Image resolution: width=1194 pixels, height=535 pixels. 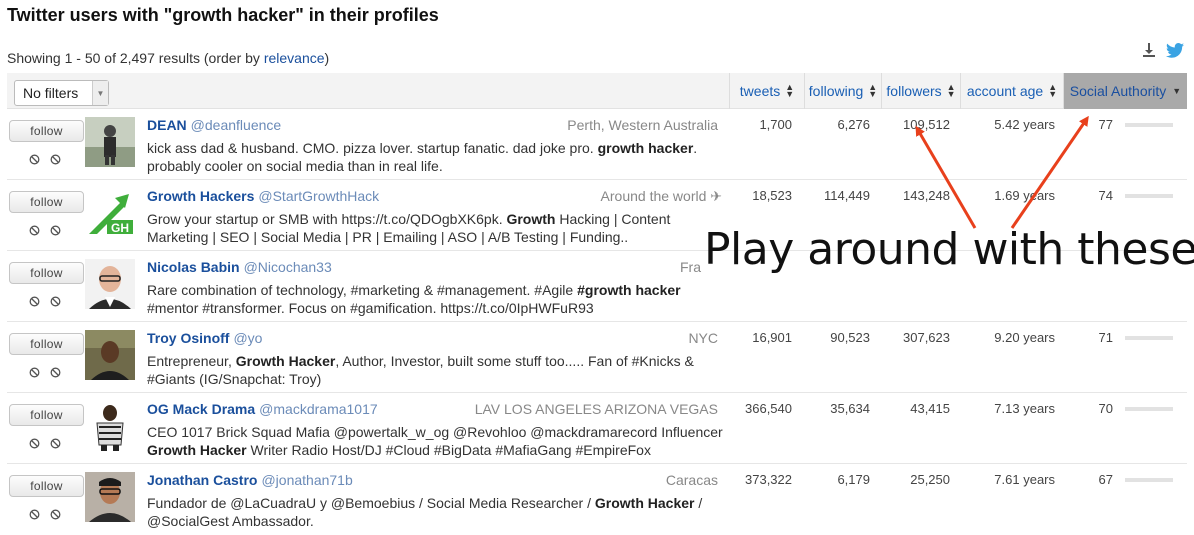 I want to click on account-age: 9.20 years, so click(x=1024, y=337).